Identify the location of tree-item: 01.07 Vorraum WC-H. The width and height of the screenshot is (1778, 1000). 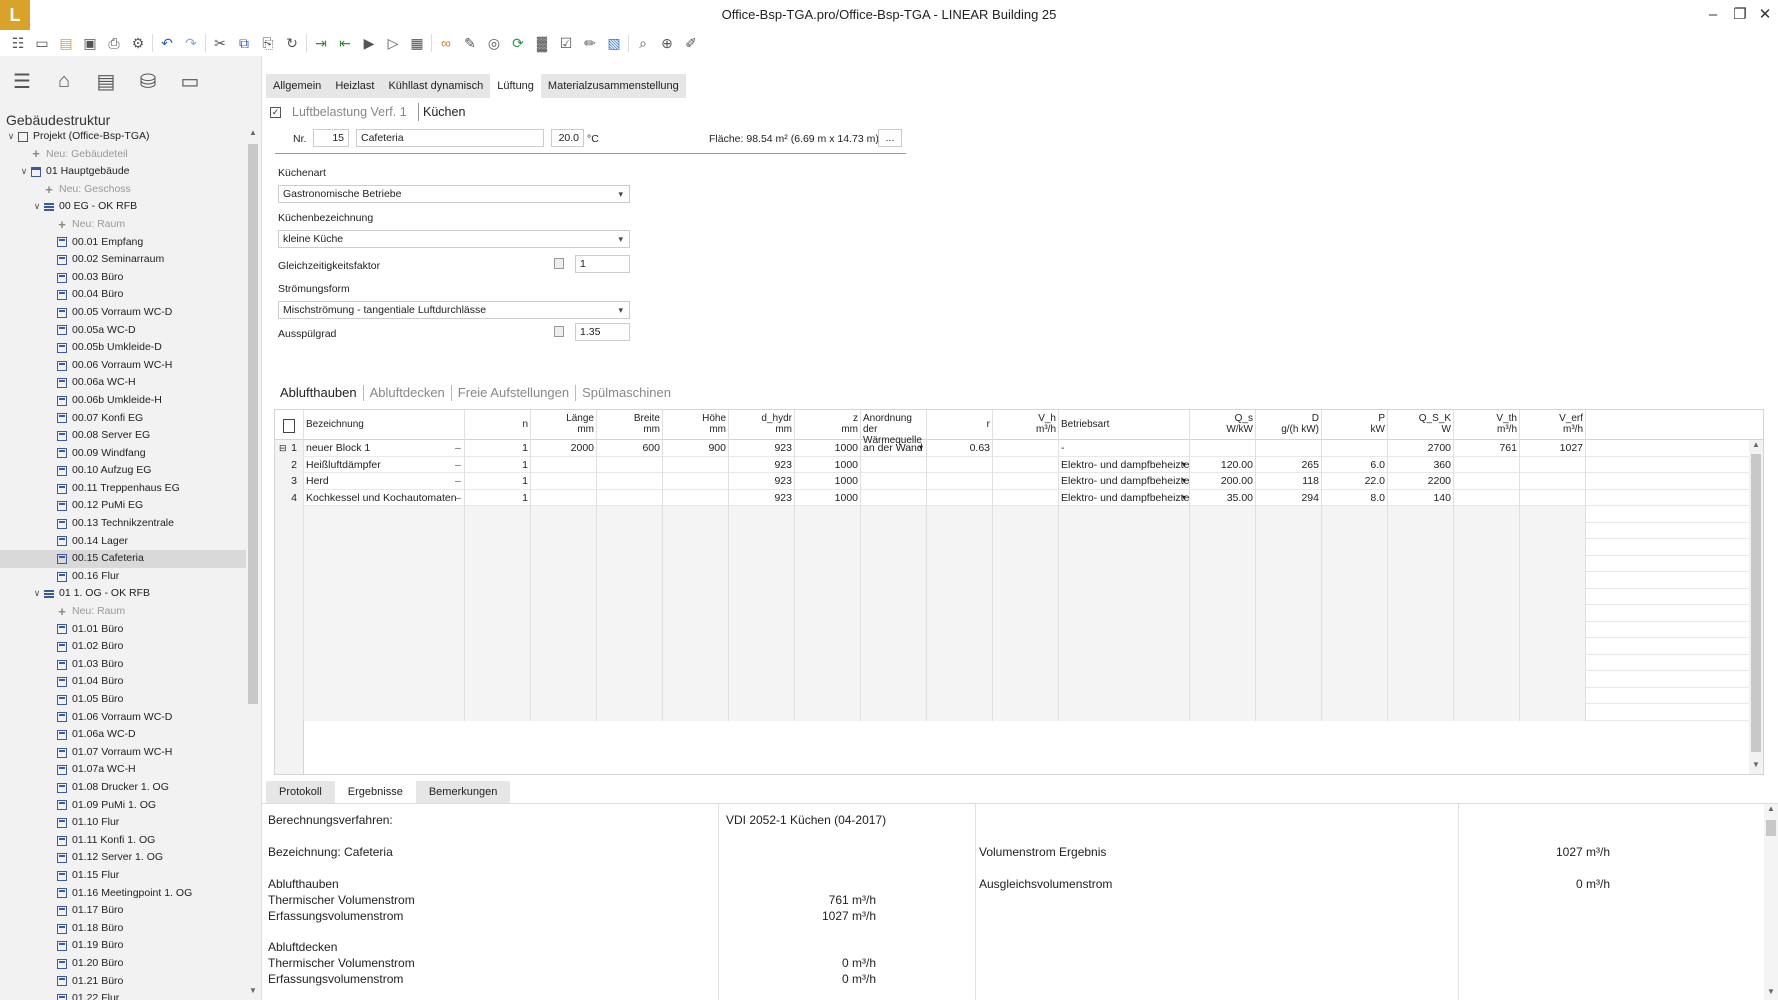
(123, 753).